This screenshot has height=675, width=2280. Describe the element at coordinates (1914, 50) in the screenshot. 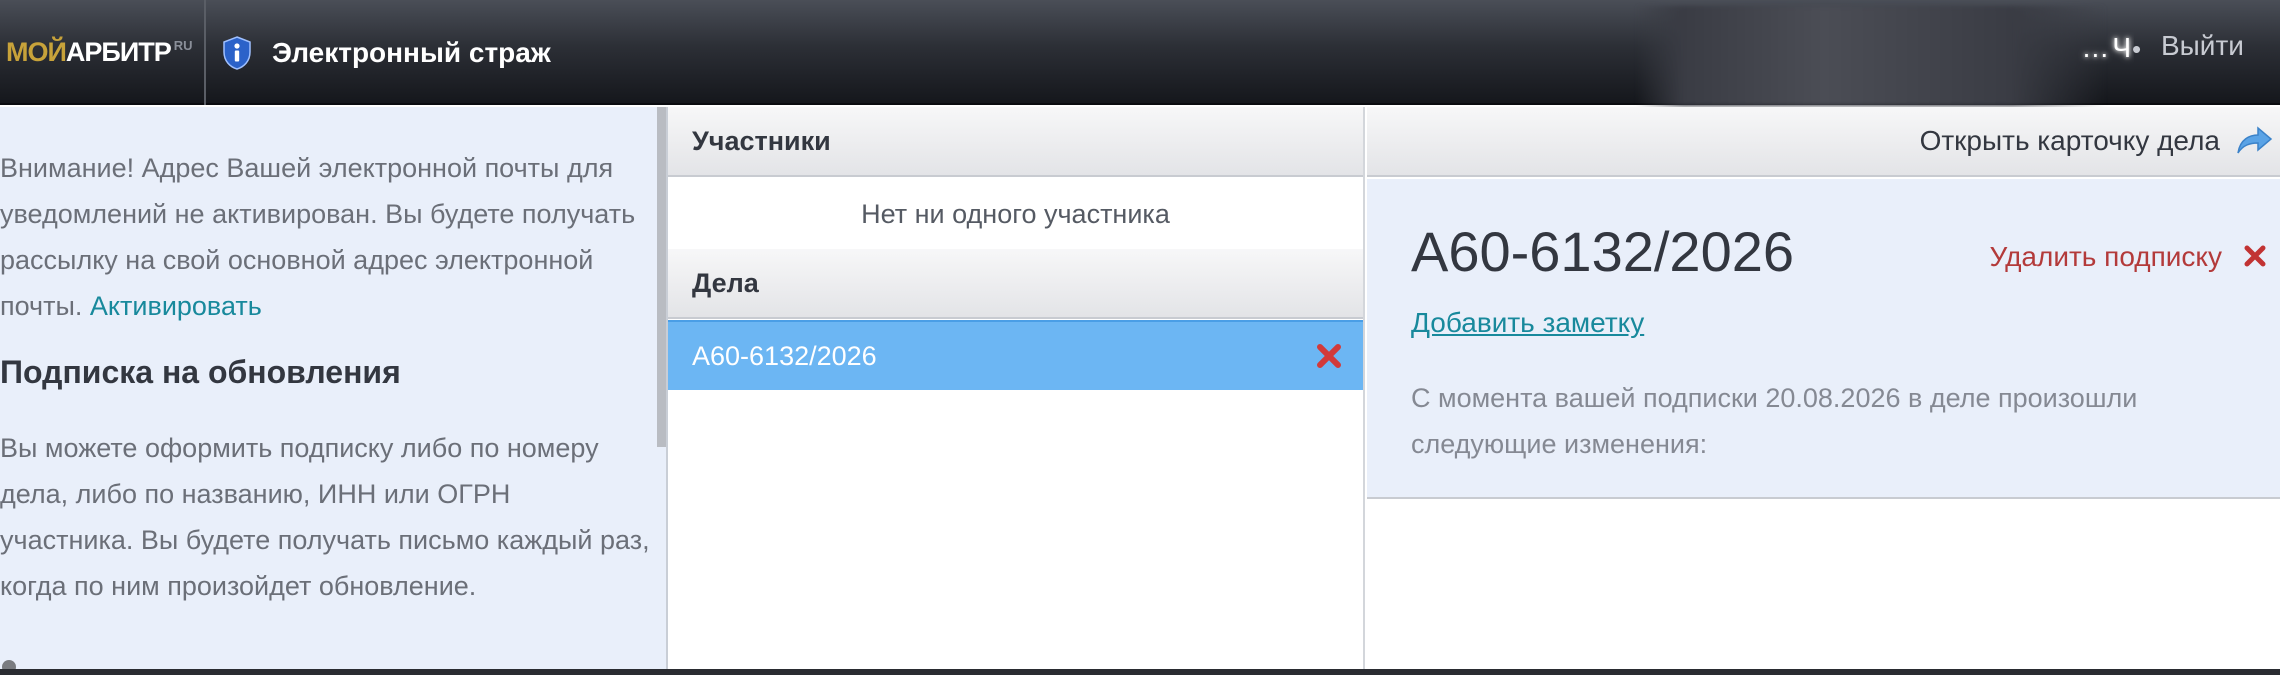

I see `user-name: …Ч` at that location.